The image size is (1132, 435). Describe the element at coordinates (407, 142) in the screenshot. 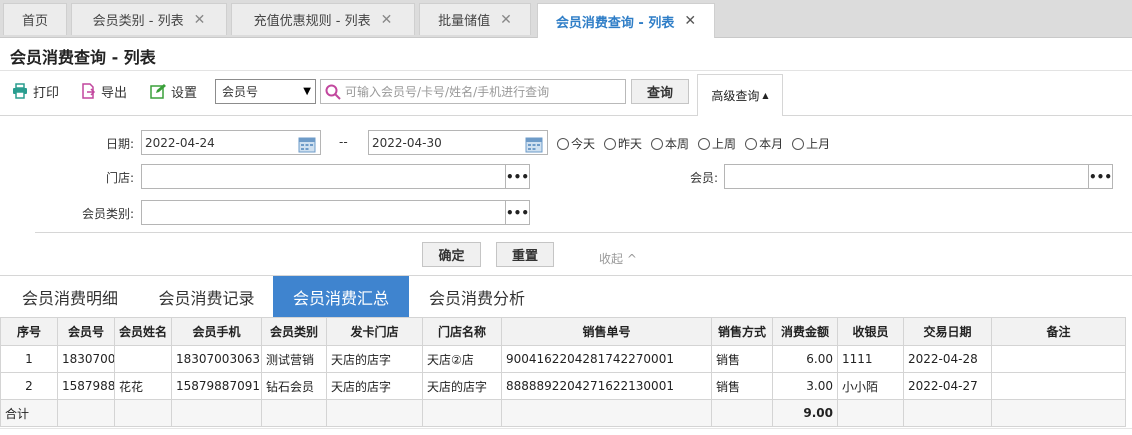

I see `date-to-value: 2022-04-30` at that location.